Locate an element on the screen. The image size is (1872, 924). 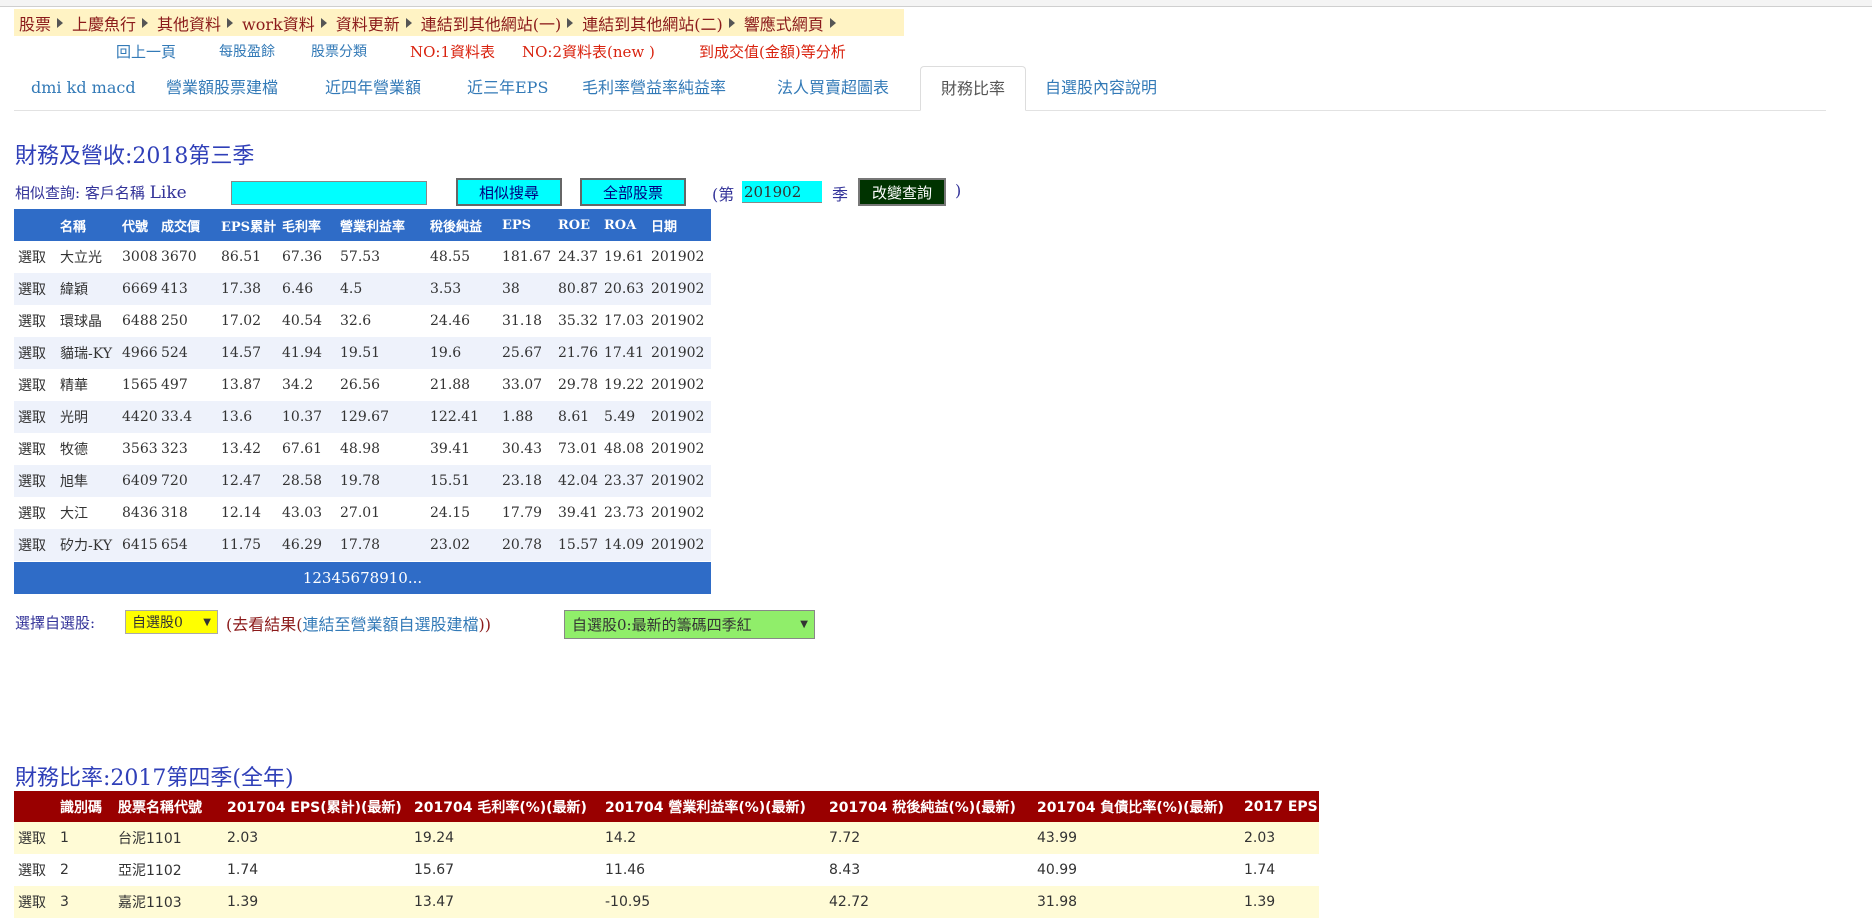
like-word: Like is located at coordinates (168, 193).